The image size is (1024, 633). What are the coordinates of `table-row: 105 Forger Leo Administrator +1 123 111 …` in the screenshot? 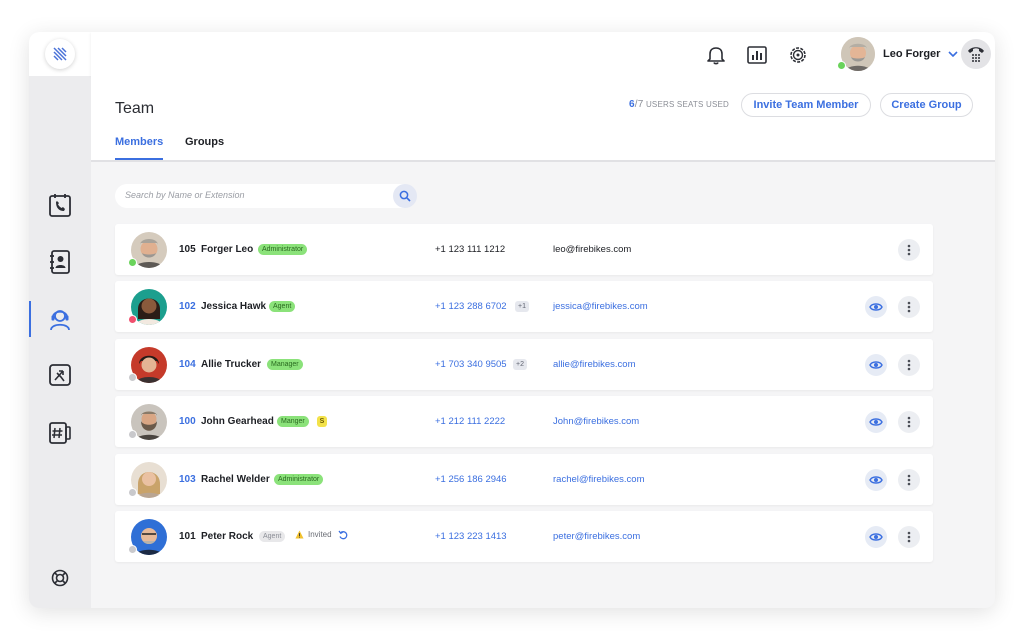 It's located at (524, 249).